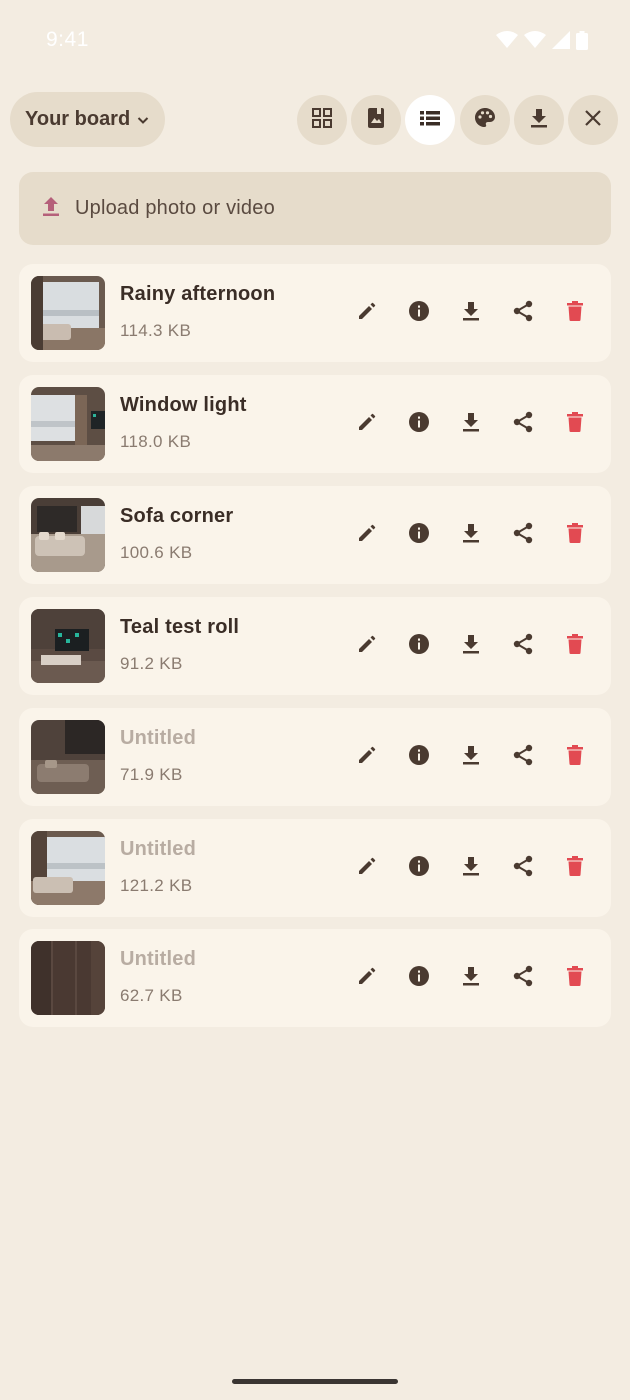 Image resolution: width=630 pixels, height=1400 pixels. I want to click on close-button, so click(593, 120).